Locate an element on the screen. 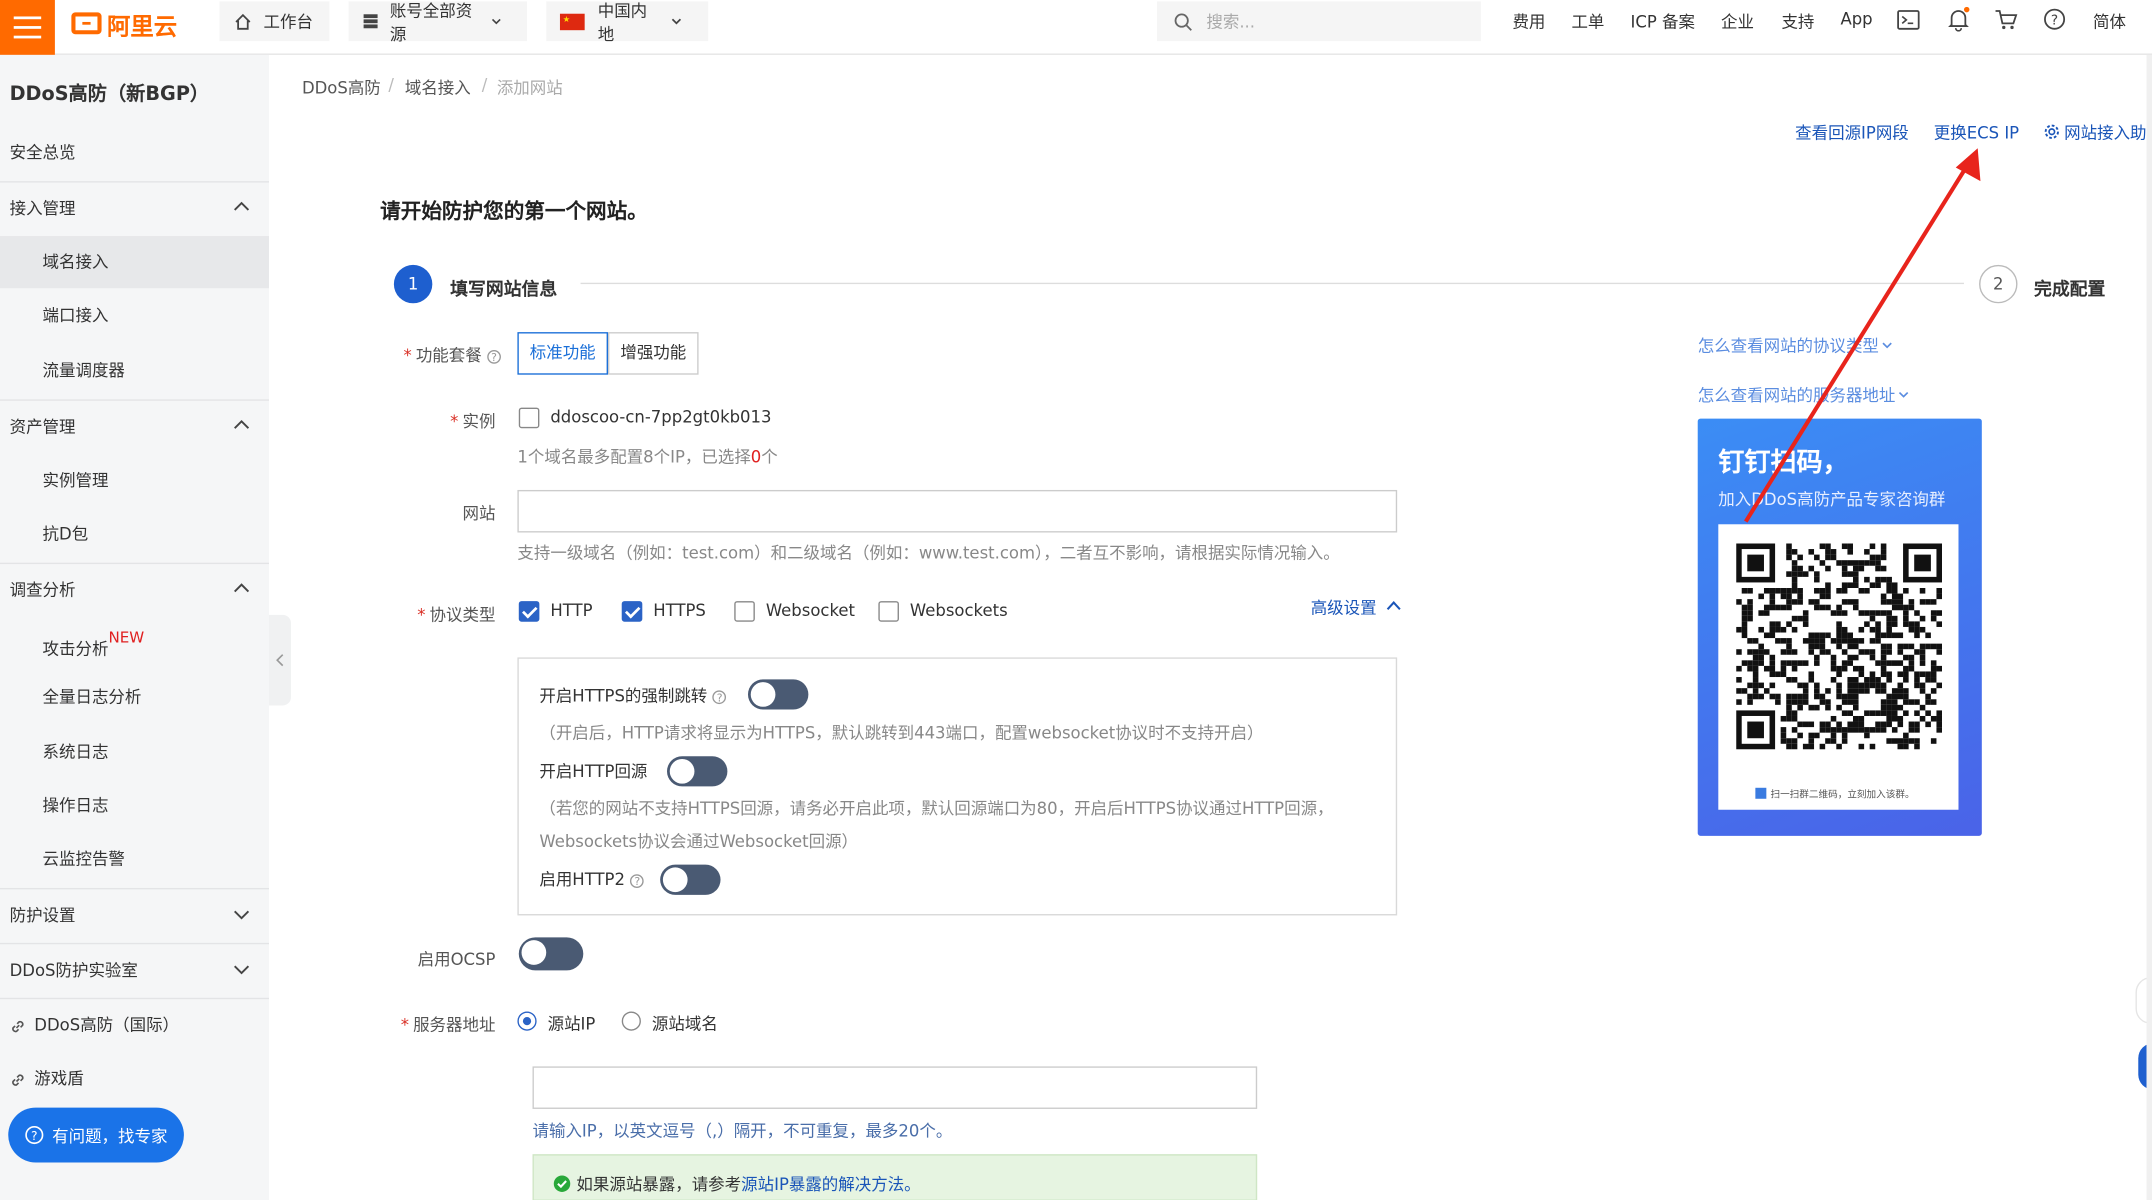 The image size is (2152, 1200). logo-icon is located at coordinates (86, 23).